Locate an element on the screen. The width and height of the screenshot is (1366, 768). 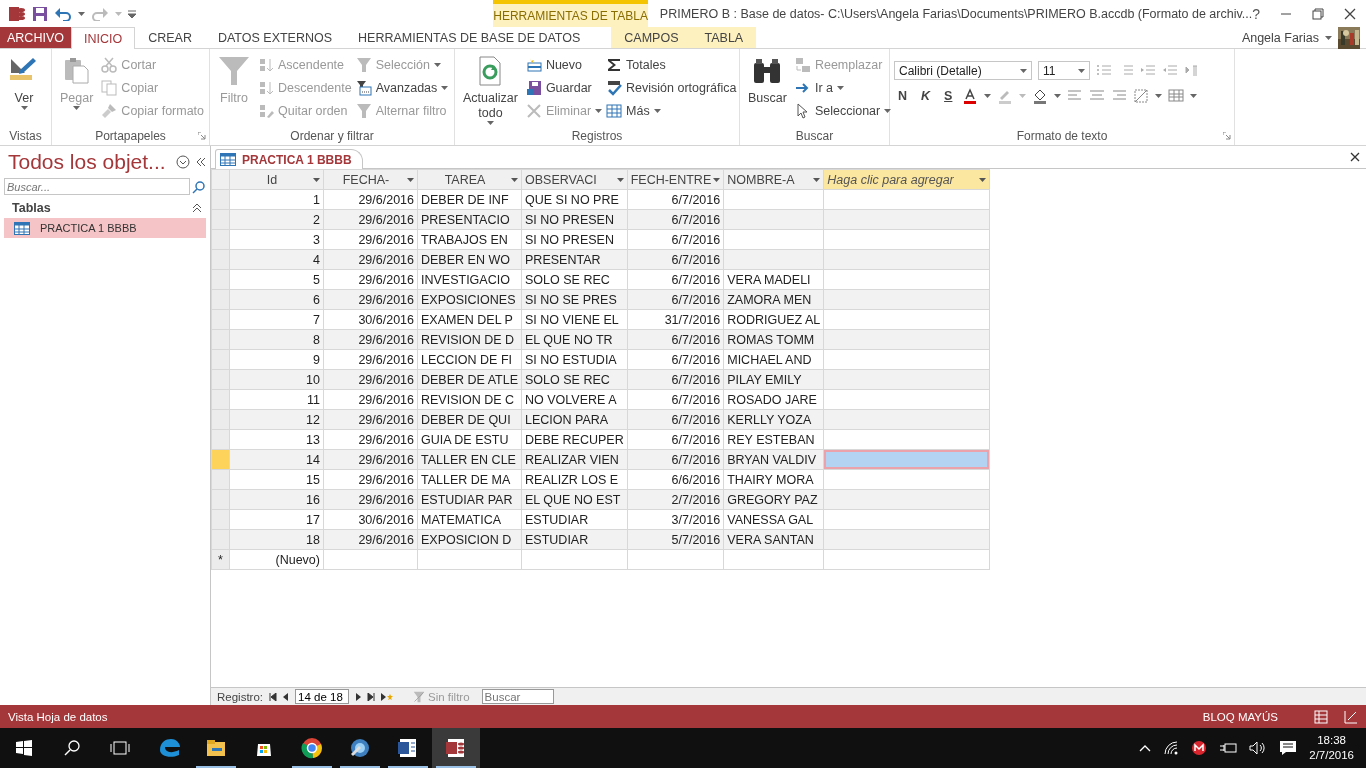
database-app-icon is located at coordinates (17, 13).